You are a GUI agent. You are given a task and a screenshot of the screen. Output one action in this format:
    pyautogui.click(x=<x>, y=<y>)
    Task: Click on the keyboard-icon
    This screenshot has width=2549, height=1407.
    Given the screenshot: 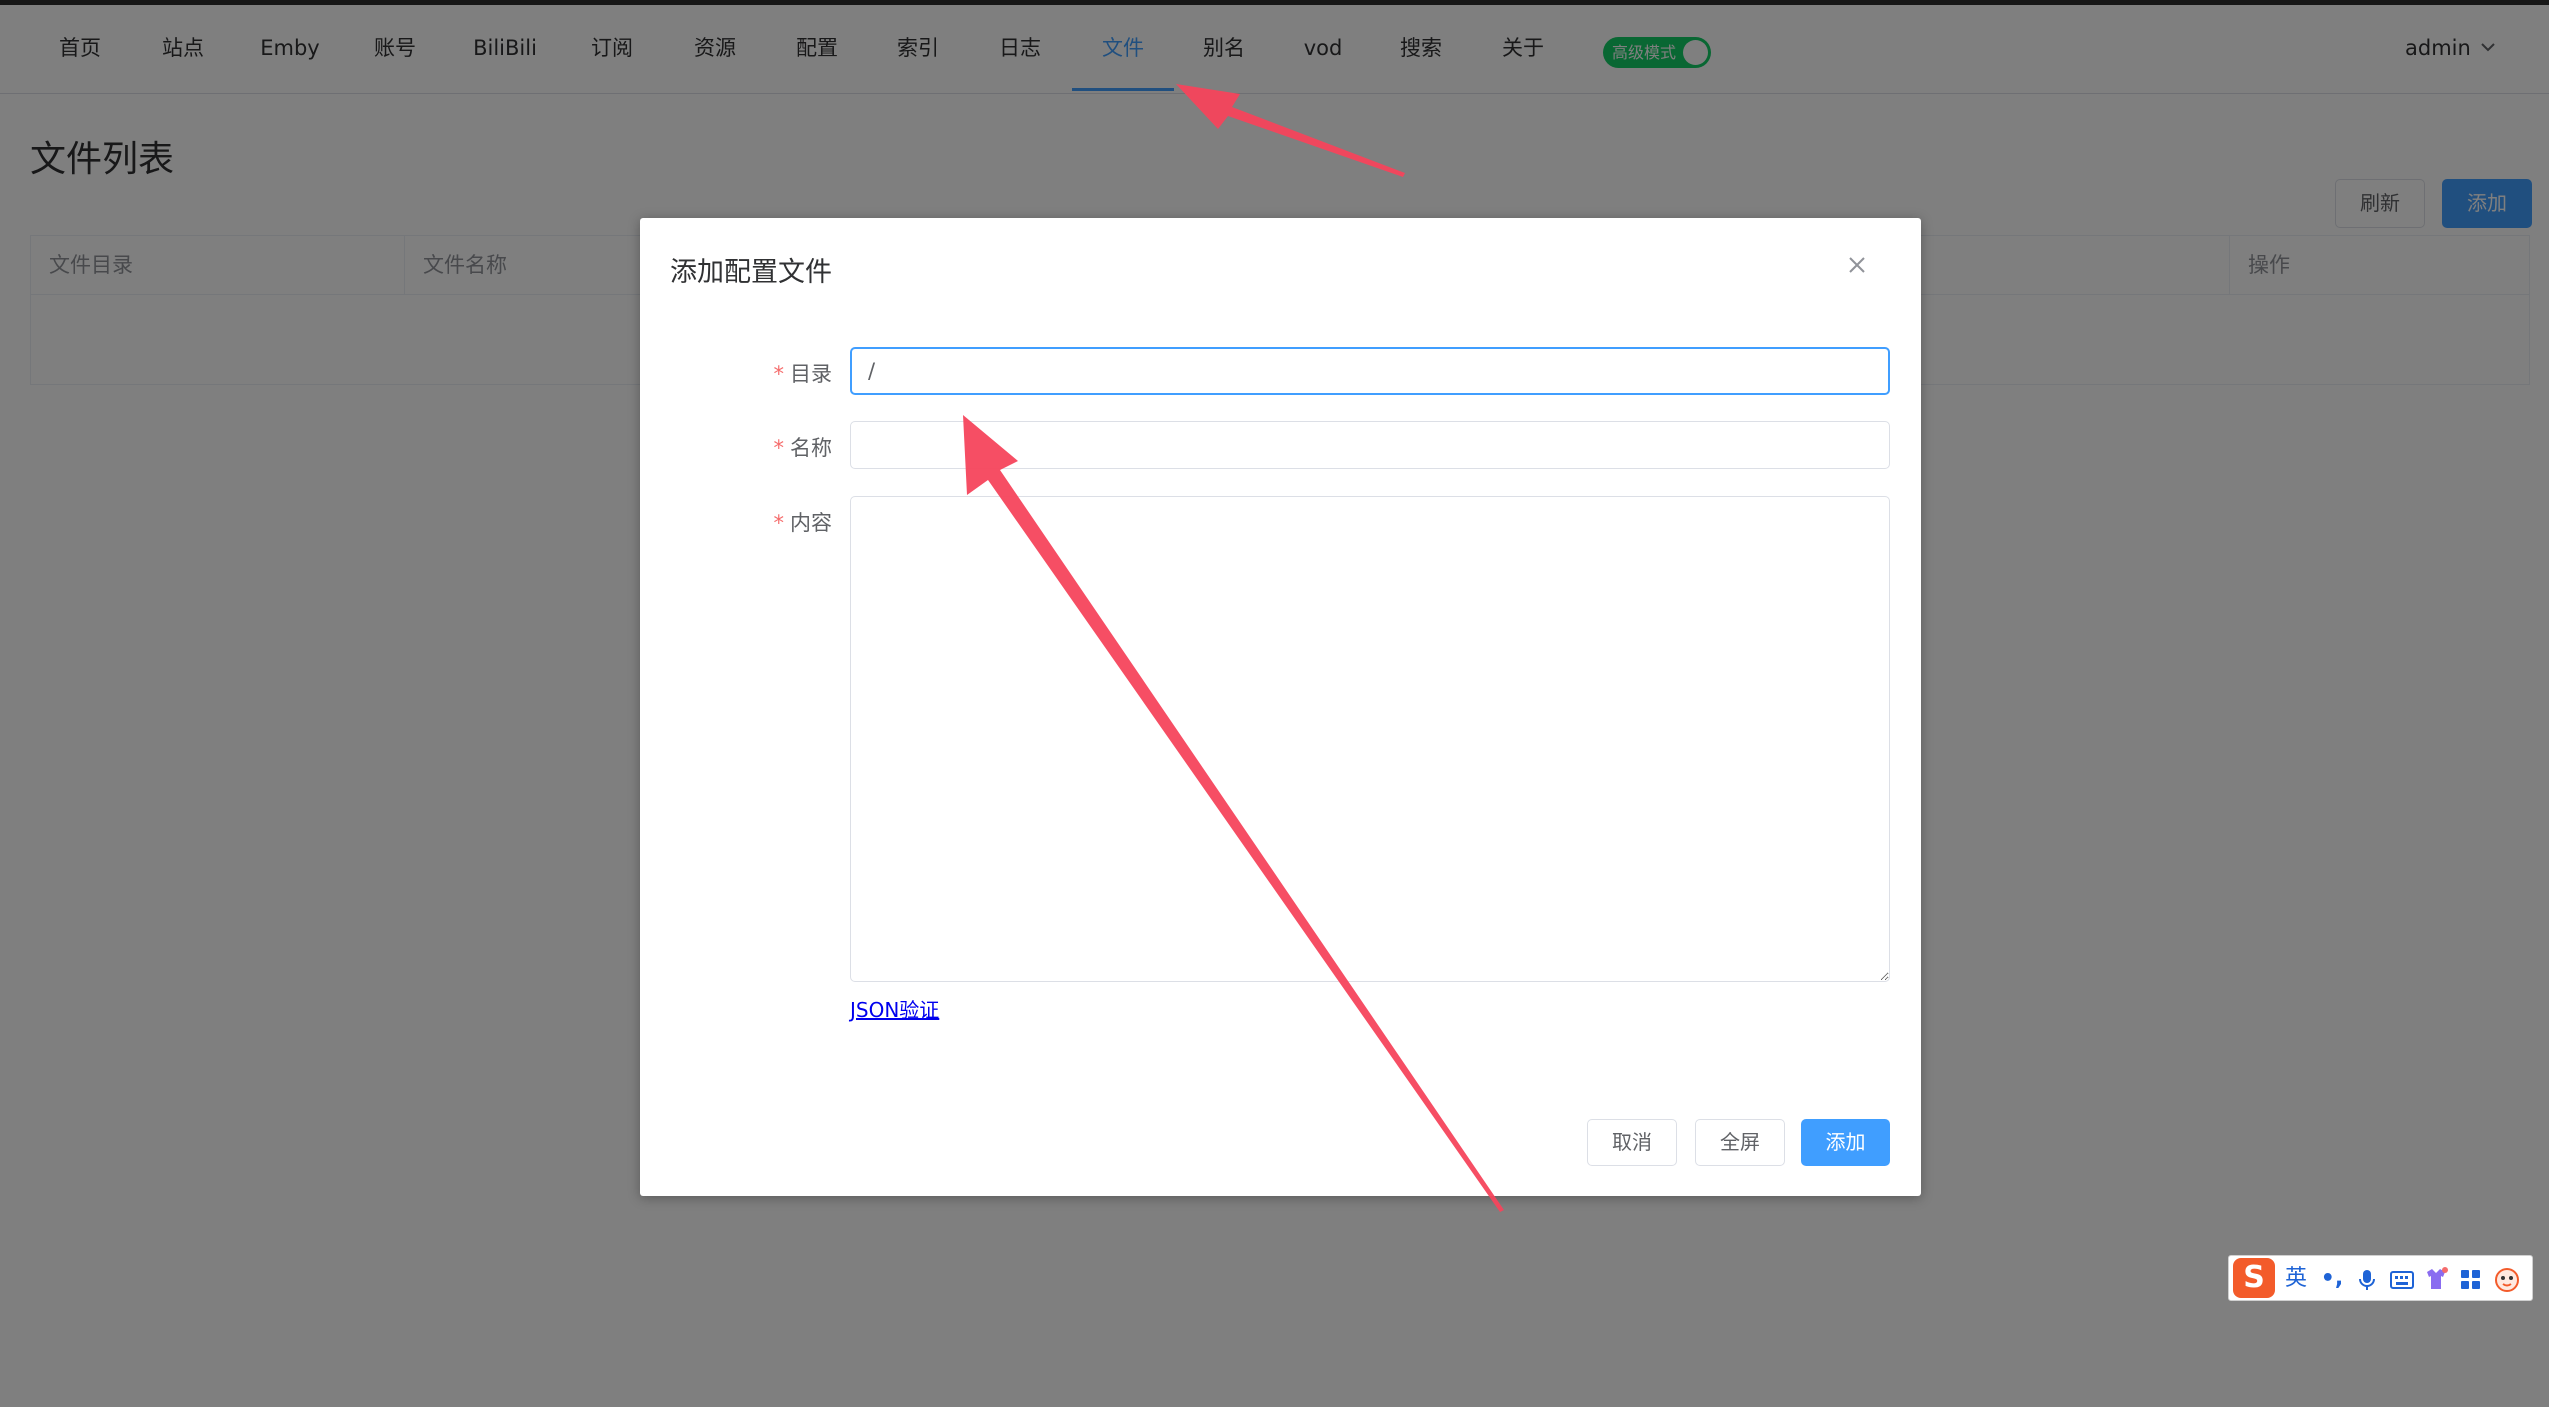 What is the action you would take?
    pyautogui.click(x=2402, y=1280)
    